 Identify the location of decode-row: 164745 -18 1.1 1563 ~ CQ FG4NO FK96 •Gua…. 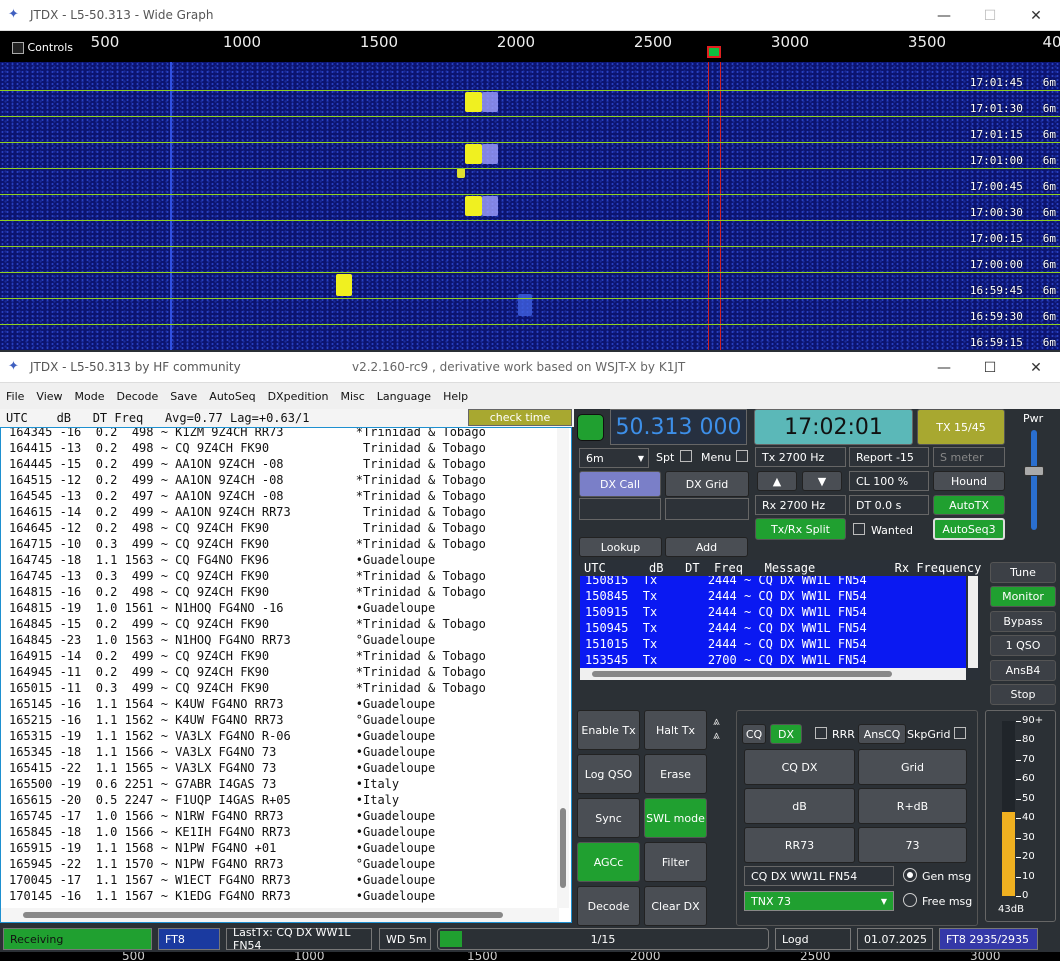
(286, 560).